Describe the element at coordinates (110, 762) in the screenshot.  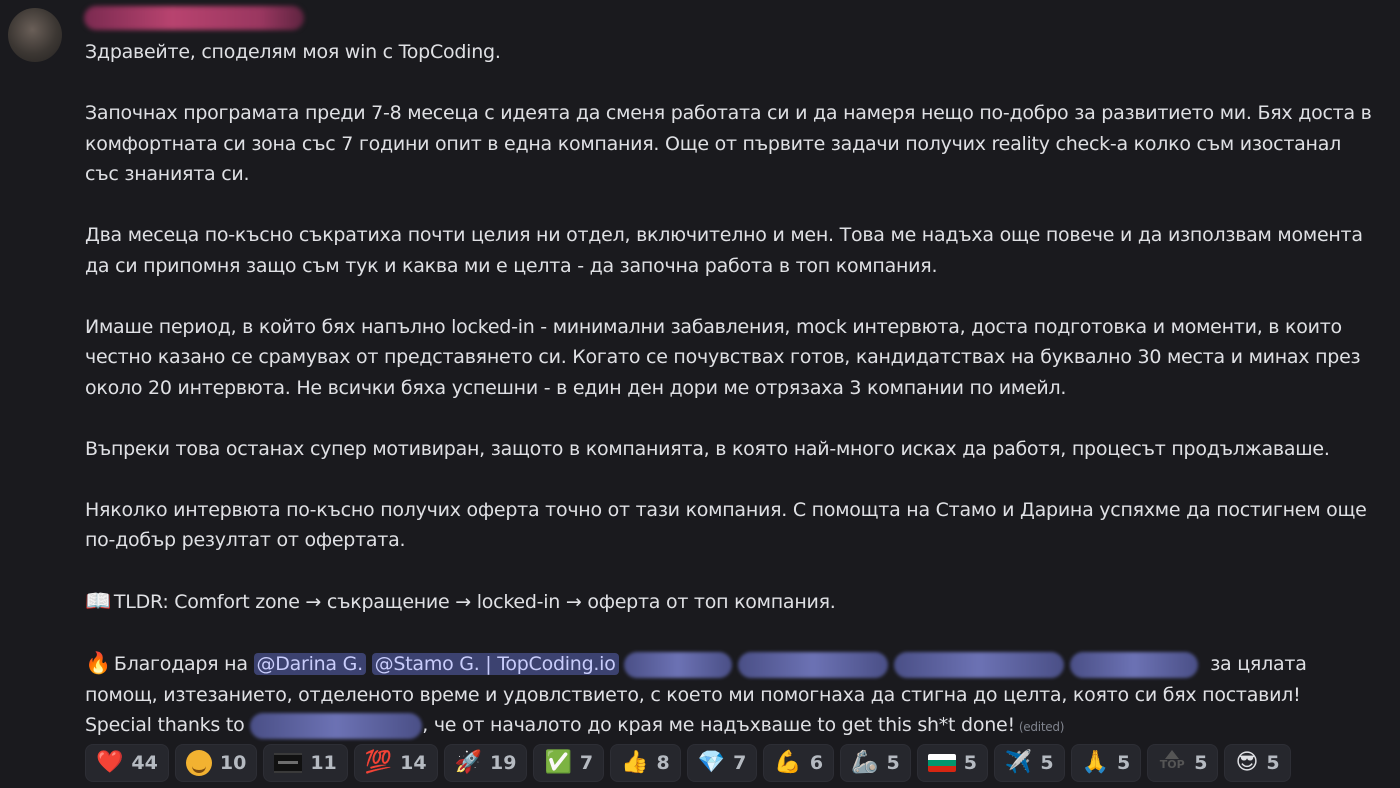
I see `heart-icon: ❤️` at that location.